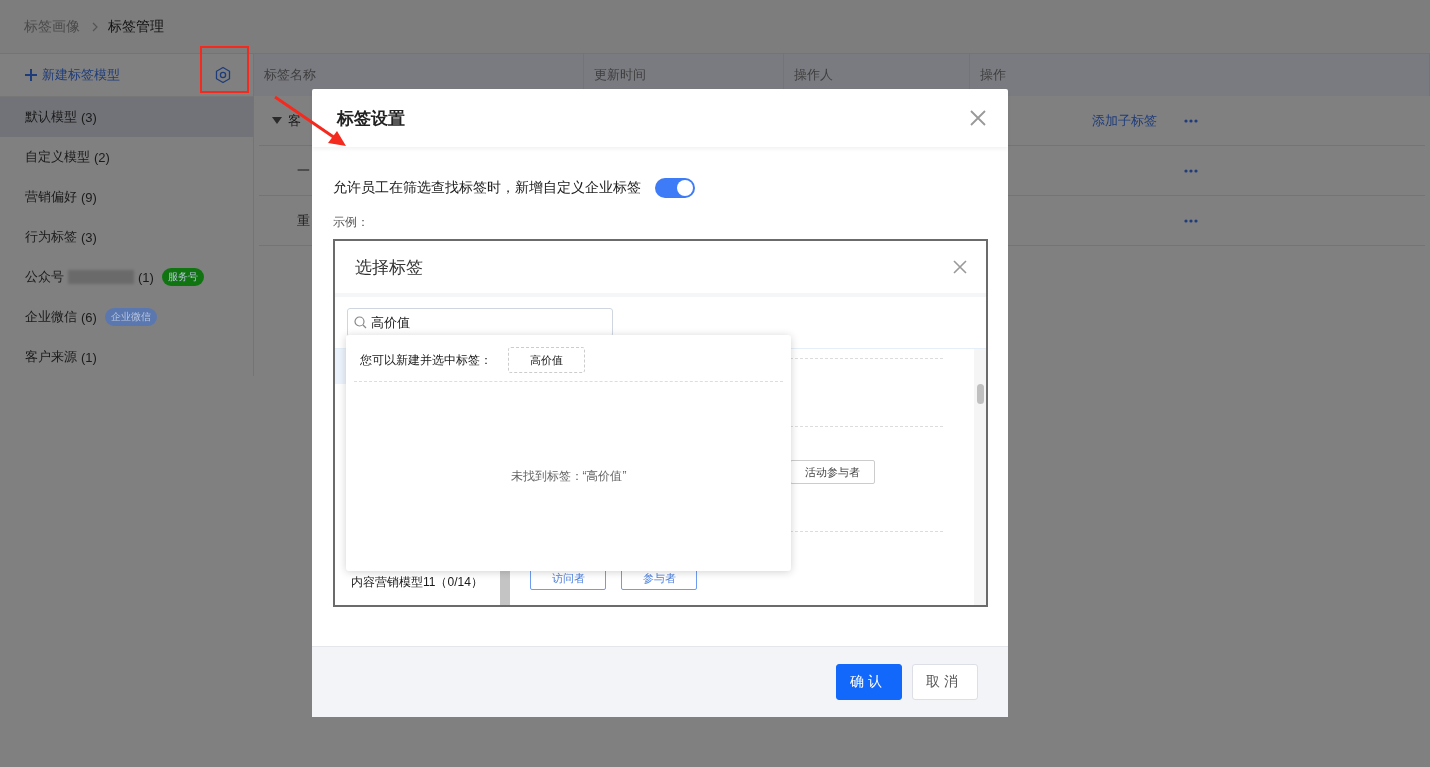  I want to click on example-label: 示例：, so click(351, 222).